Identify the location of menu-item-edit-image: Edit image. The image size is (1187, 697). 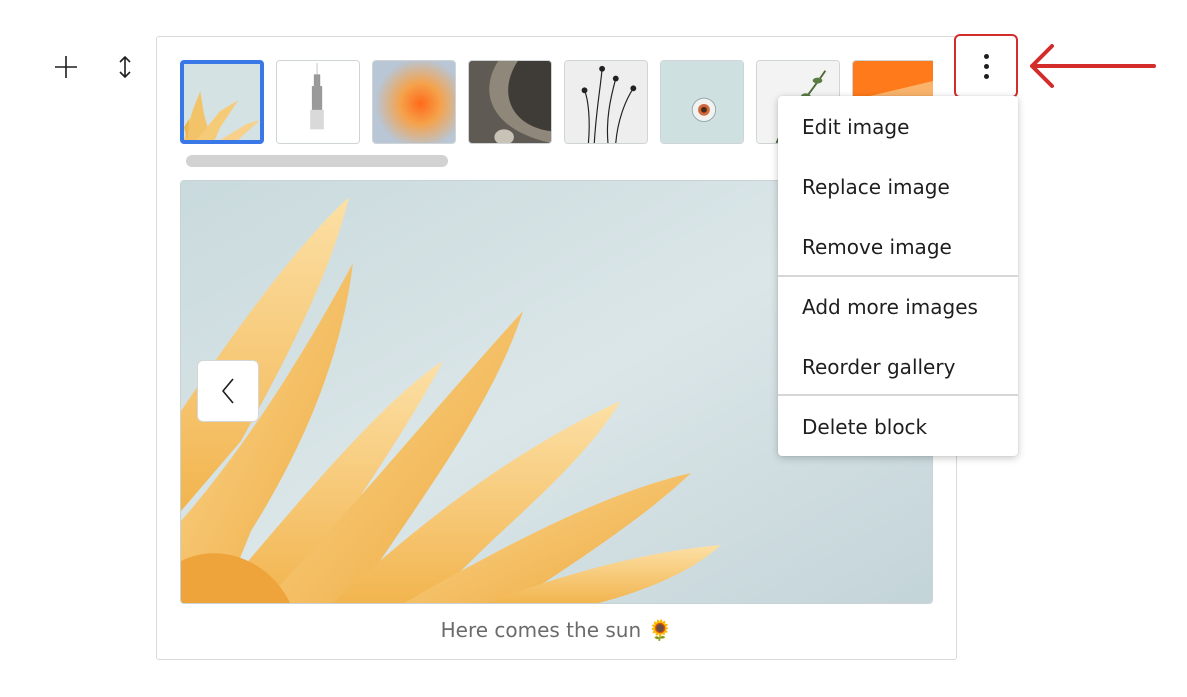
(898, 127).